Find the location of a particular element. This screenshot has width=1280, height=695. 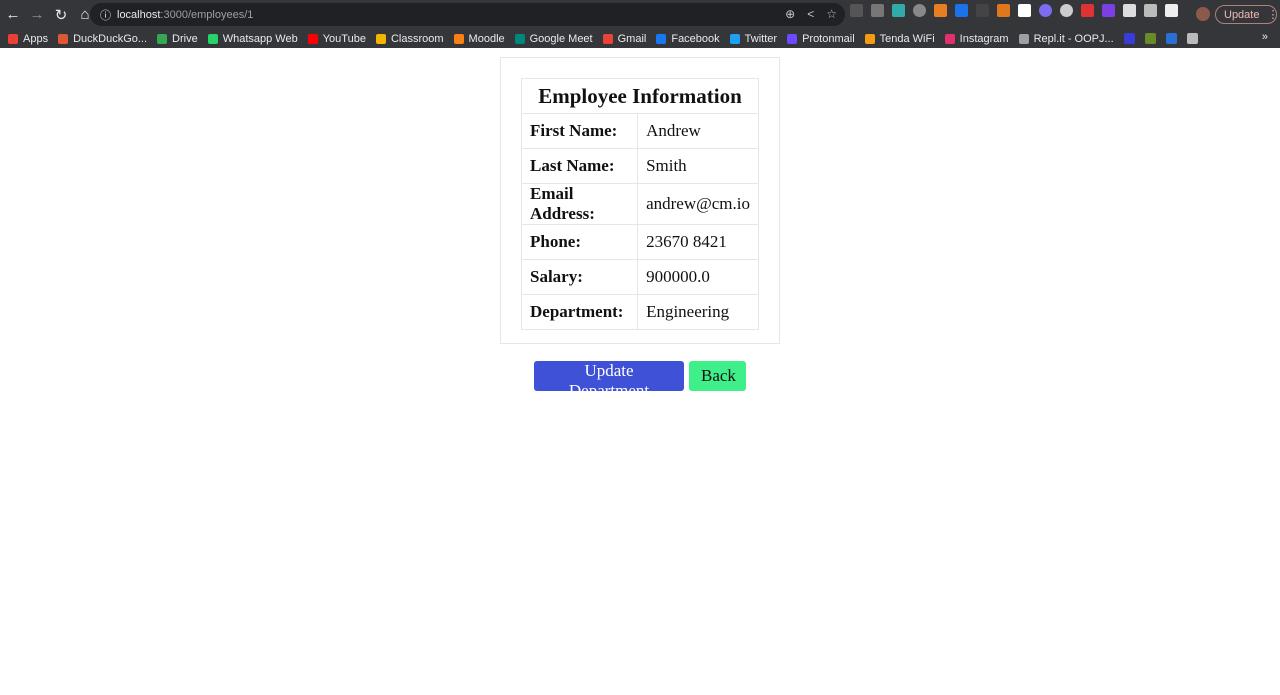

field-label: Phone: is located at coordinates (579, 242).